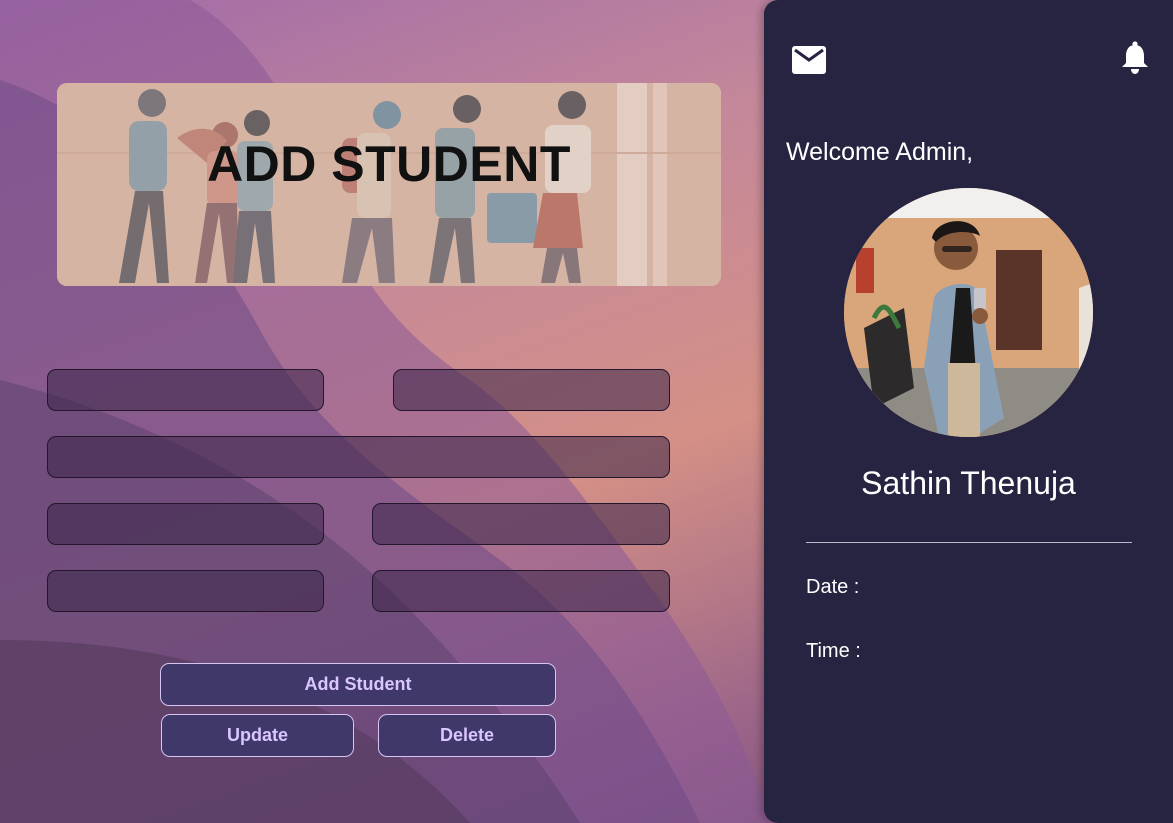  What do you see at coordinates (969, 542) in the screenshot?
I see `divider` at bounding box center [969, 542].